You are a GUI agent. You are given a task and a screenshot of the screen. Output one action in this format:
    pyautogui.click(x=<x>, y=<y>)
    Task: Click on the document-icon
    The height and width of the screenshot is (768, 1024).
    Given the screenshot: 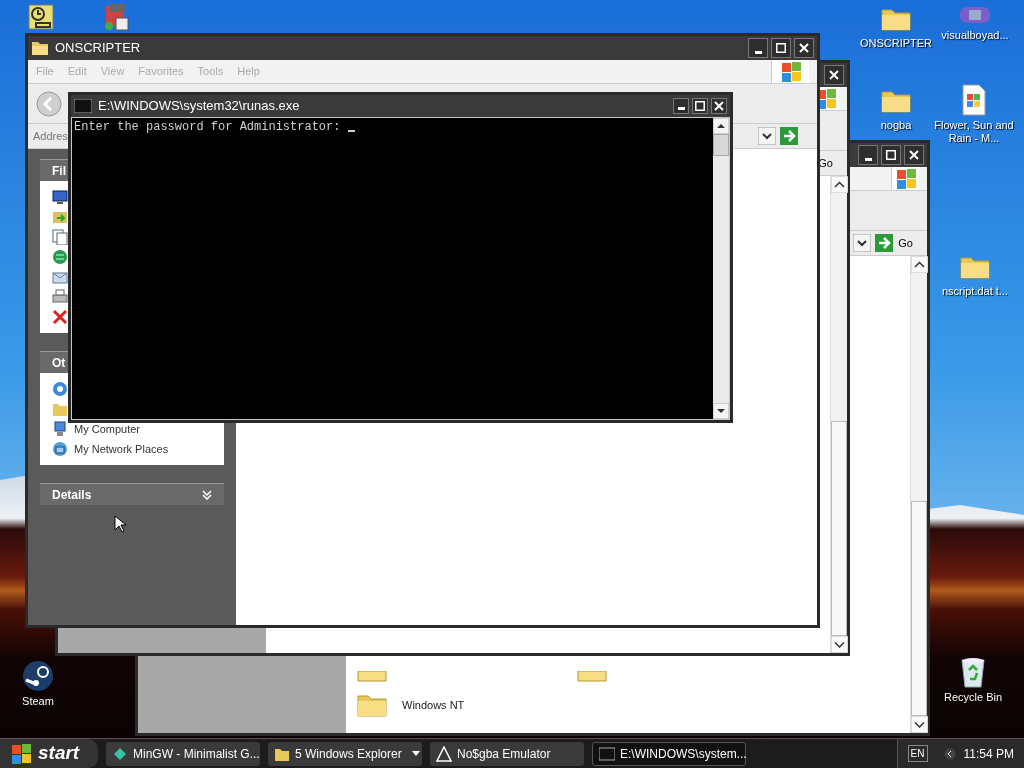 What is the action you would take?
    pyautogui.click(x=974, y=100)
    